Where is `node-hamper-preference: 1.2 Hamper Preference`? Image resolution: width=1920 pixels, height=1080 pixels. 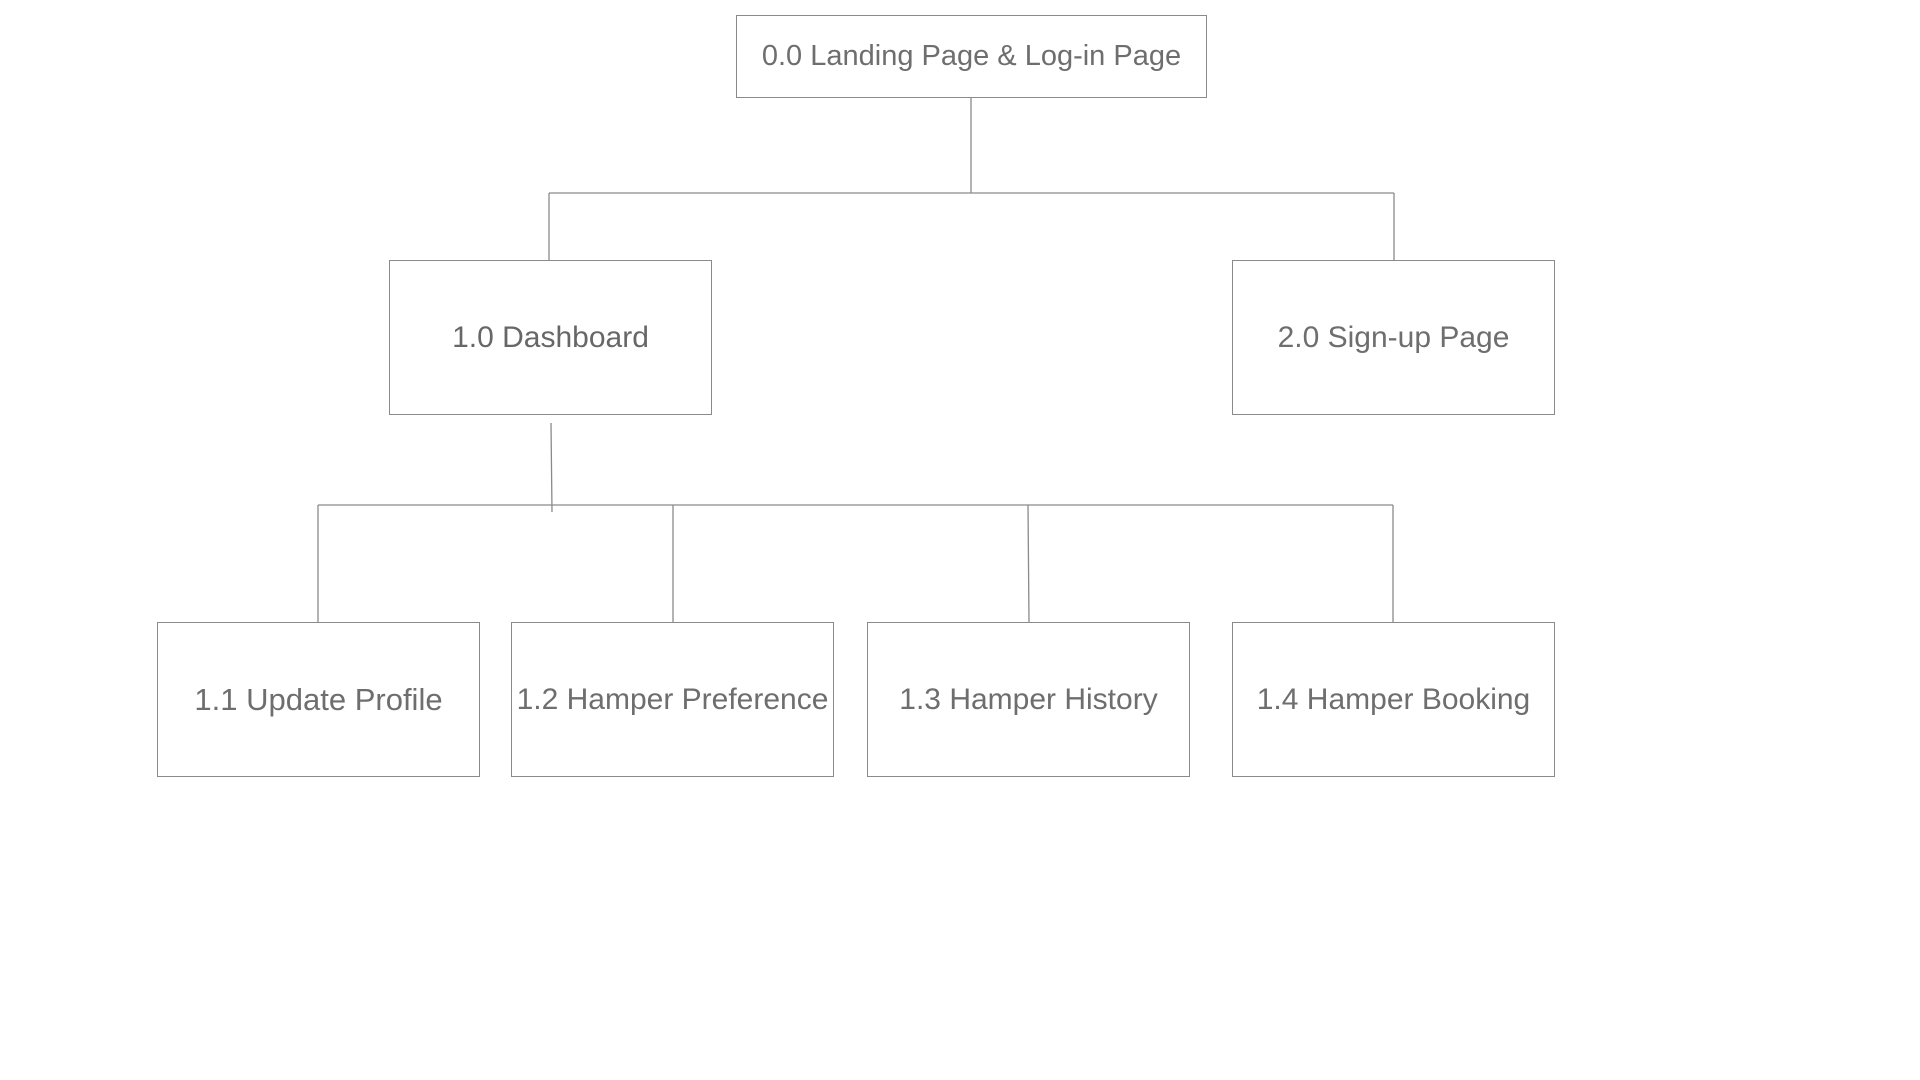 node-hamper-preference: 1.2 Hamper Preference is located at coordinates (672, 699).